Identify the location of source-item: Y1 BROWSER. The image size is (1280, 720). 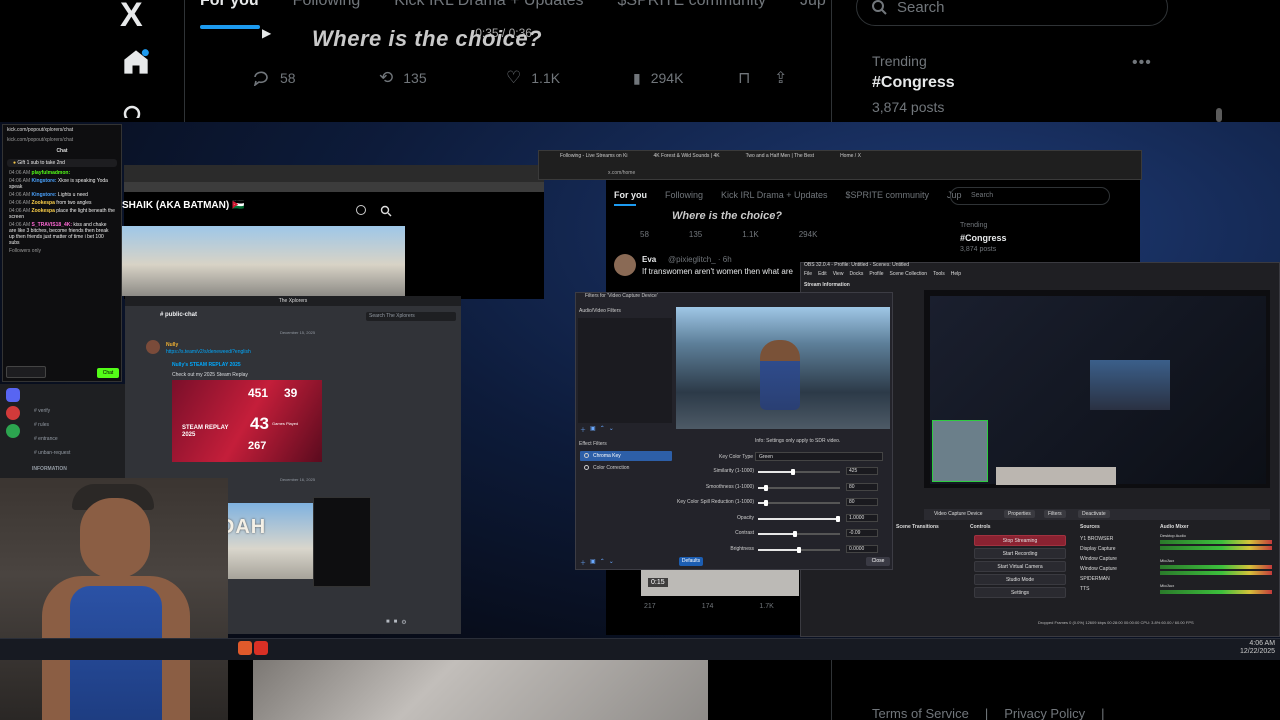
(1118, 539).